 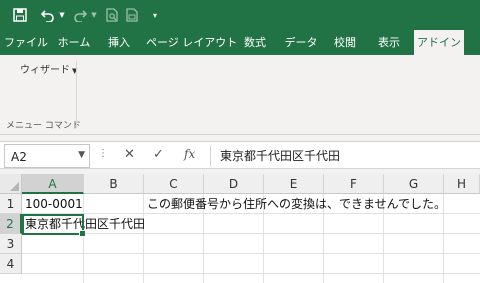 What do you see at coordinates (255, 42) in the screenshot?
I see `tab-formulas: 数式` at bounding box center [255, 42].